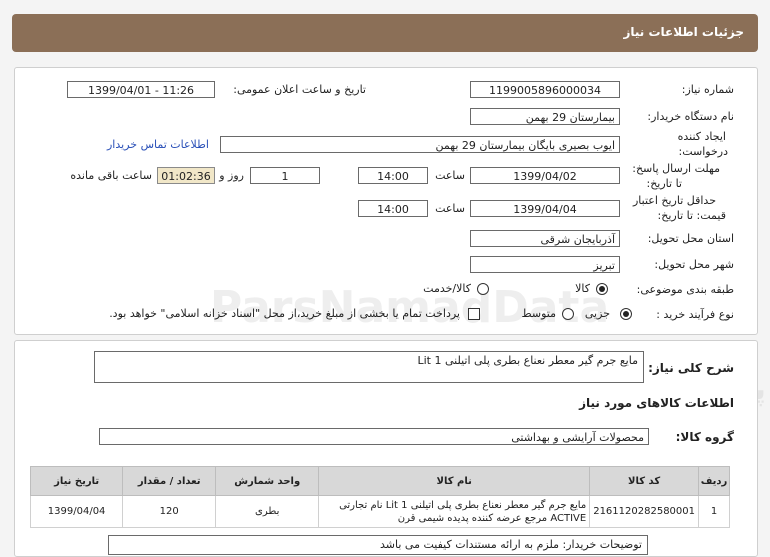  What do you see at coordinates (393, 175) in the screenshot?
I see `reply-deadline-time-field: 14:00` at bounding box center [393, 175].